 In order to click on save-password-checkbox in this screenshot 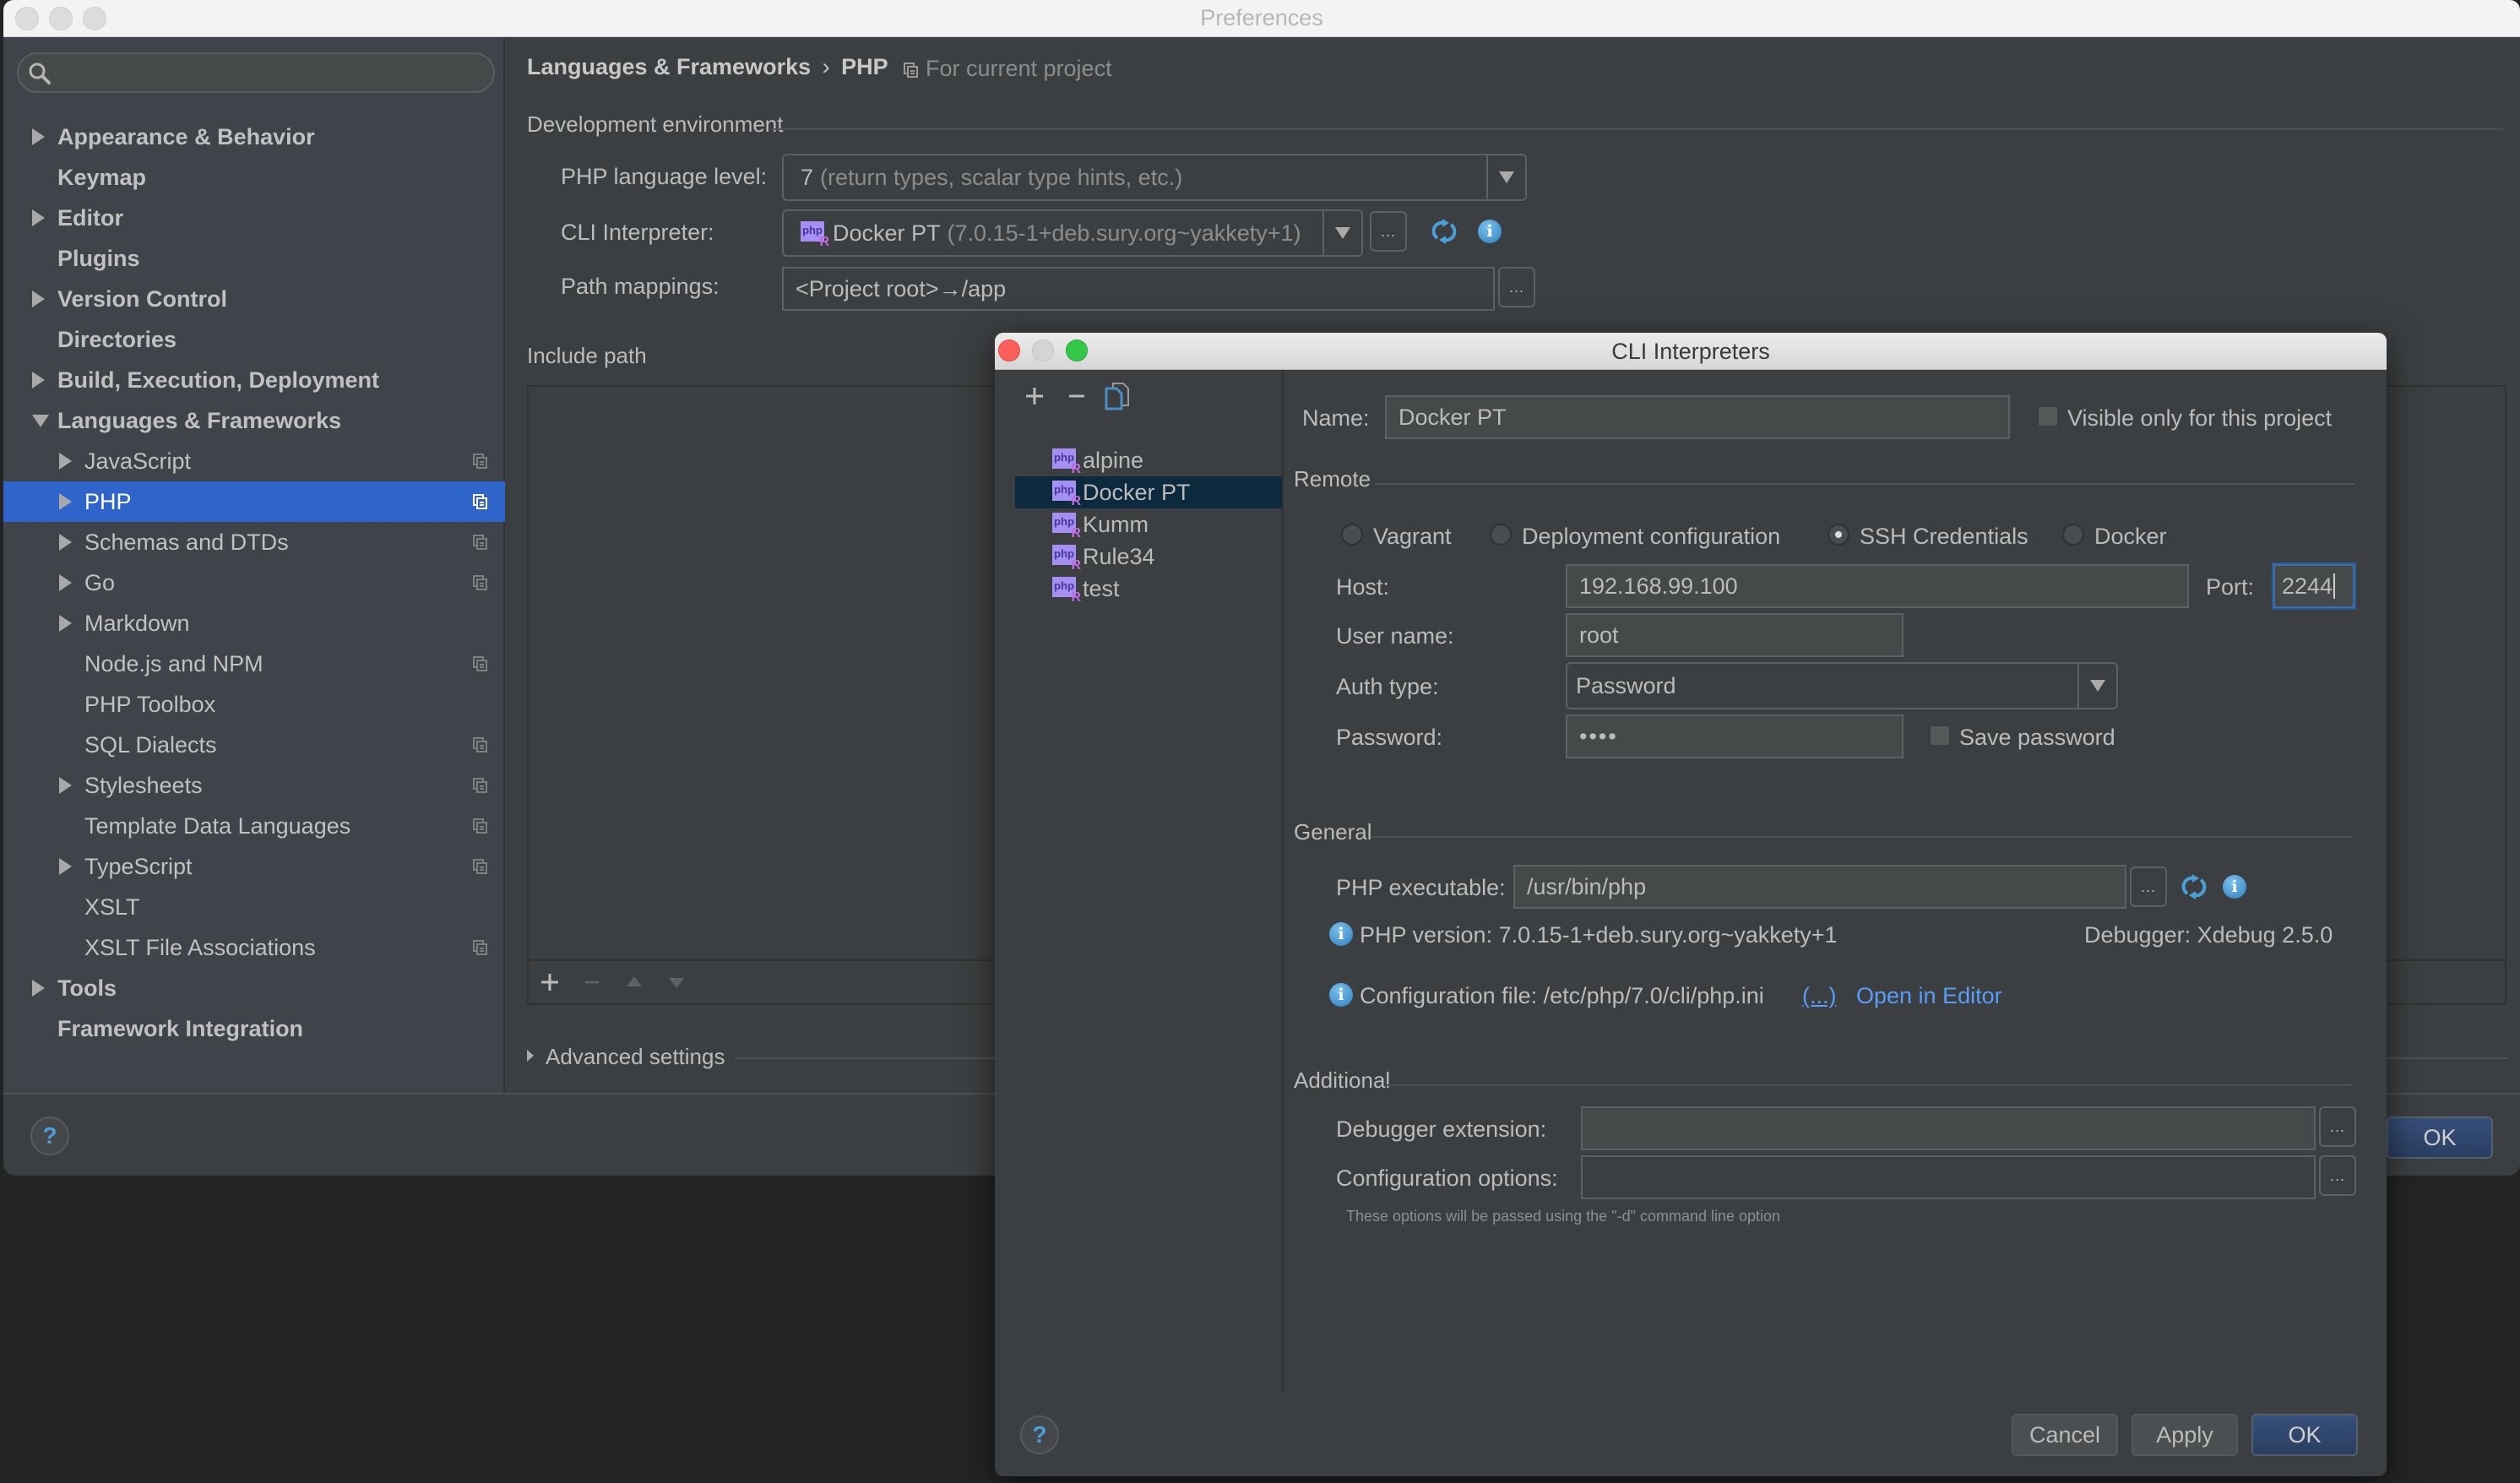, I will do `click(1940, 736)`.